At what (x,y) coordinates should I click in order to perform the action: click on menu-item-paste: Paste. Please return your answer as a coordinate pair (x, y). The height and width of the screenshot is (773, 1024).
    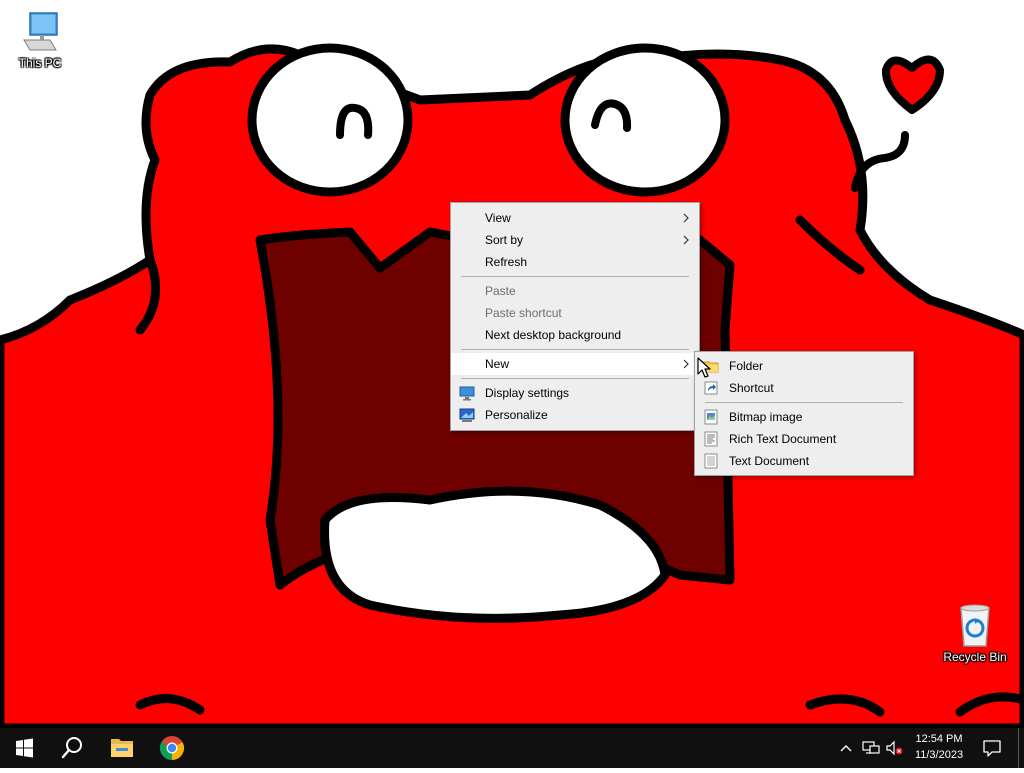
    Looking at the image, I should click on (575, 291).